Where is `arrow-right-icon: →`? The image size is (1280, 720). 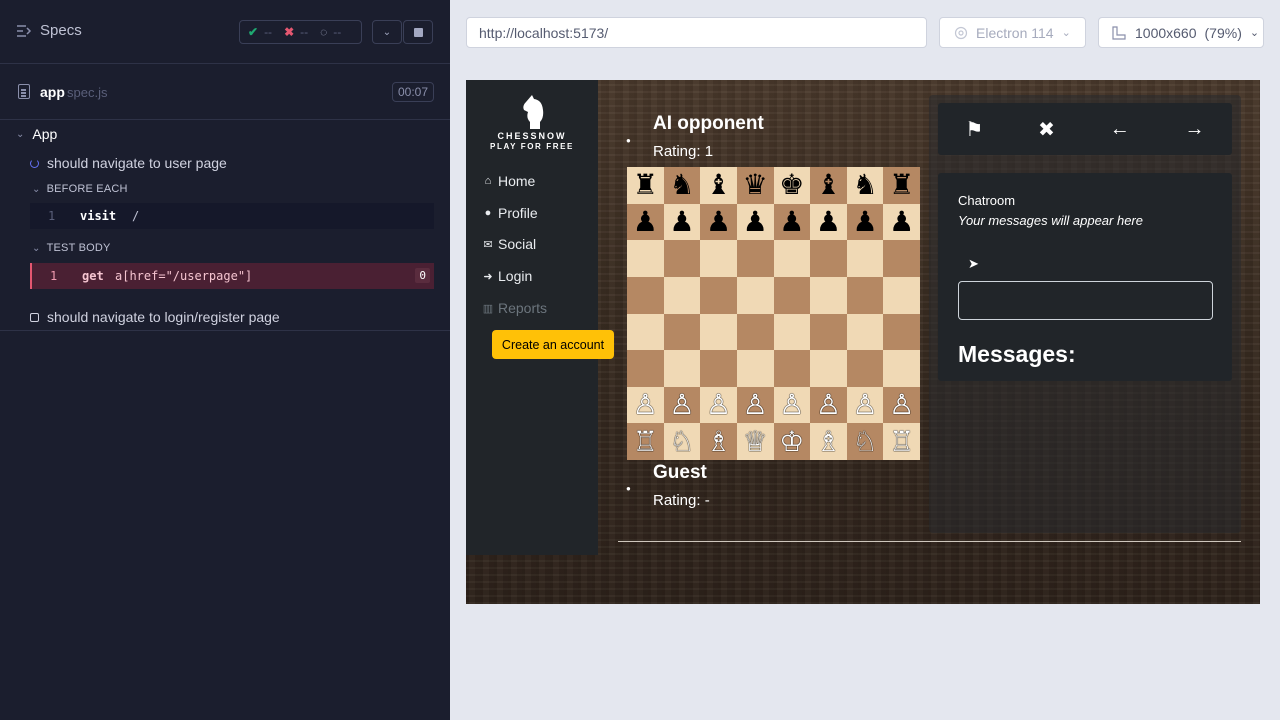 arrow-right-icon: → is located at coordinates (1195, 129).